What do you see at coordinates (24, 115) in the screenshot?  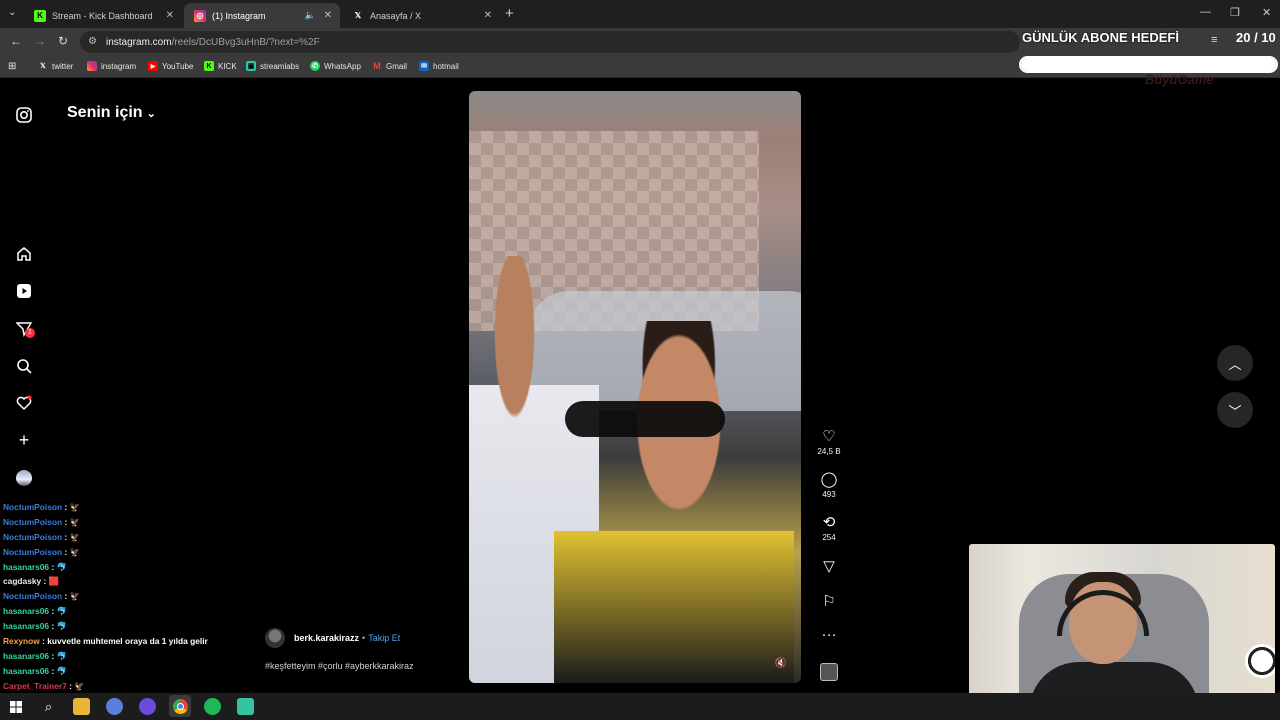 I see `instagram-logo-icon` at bounding box center [24, 115].